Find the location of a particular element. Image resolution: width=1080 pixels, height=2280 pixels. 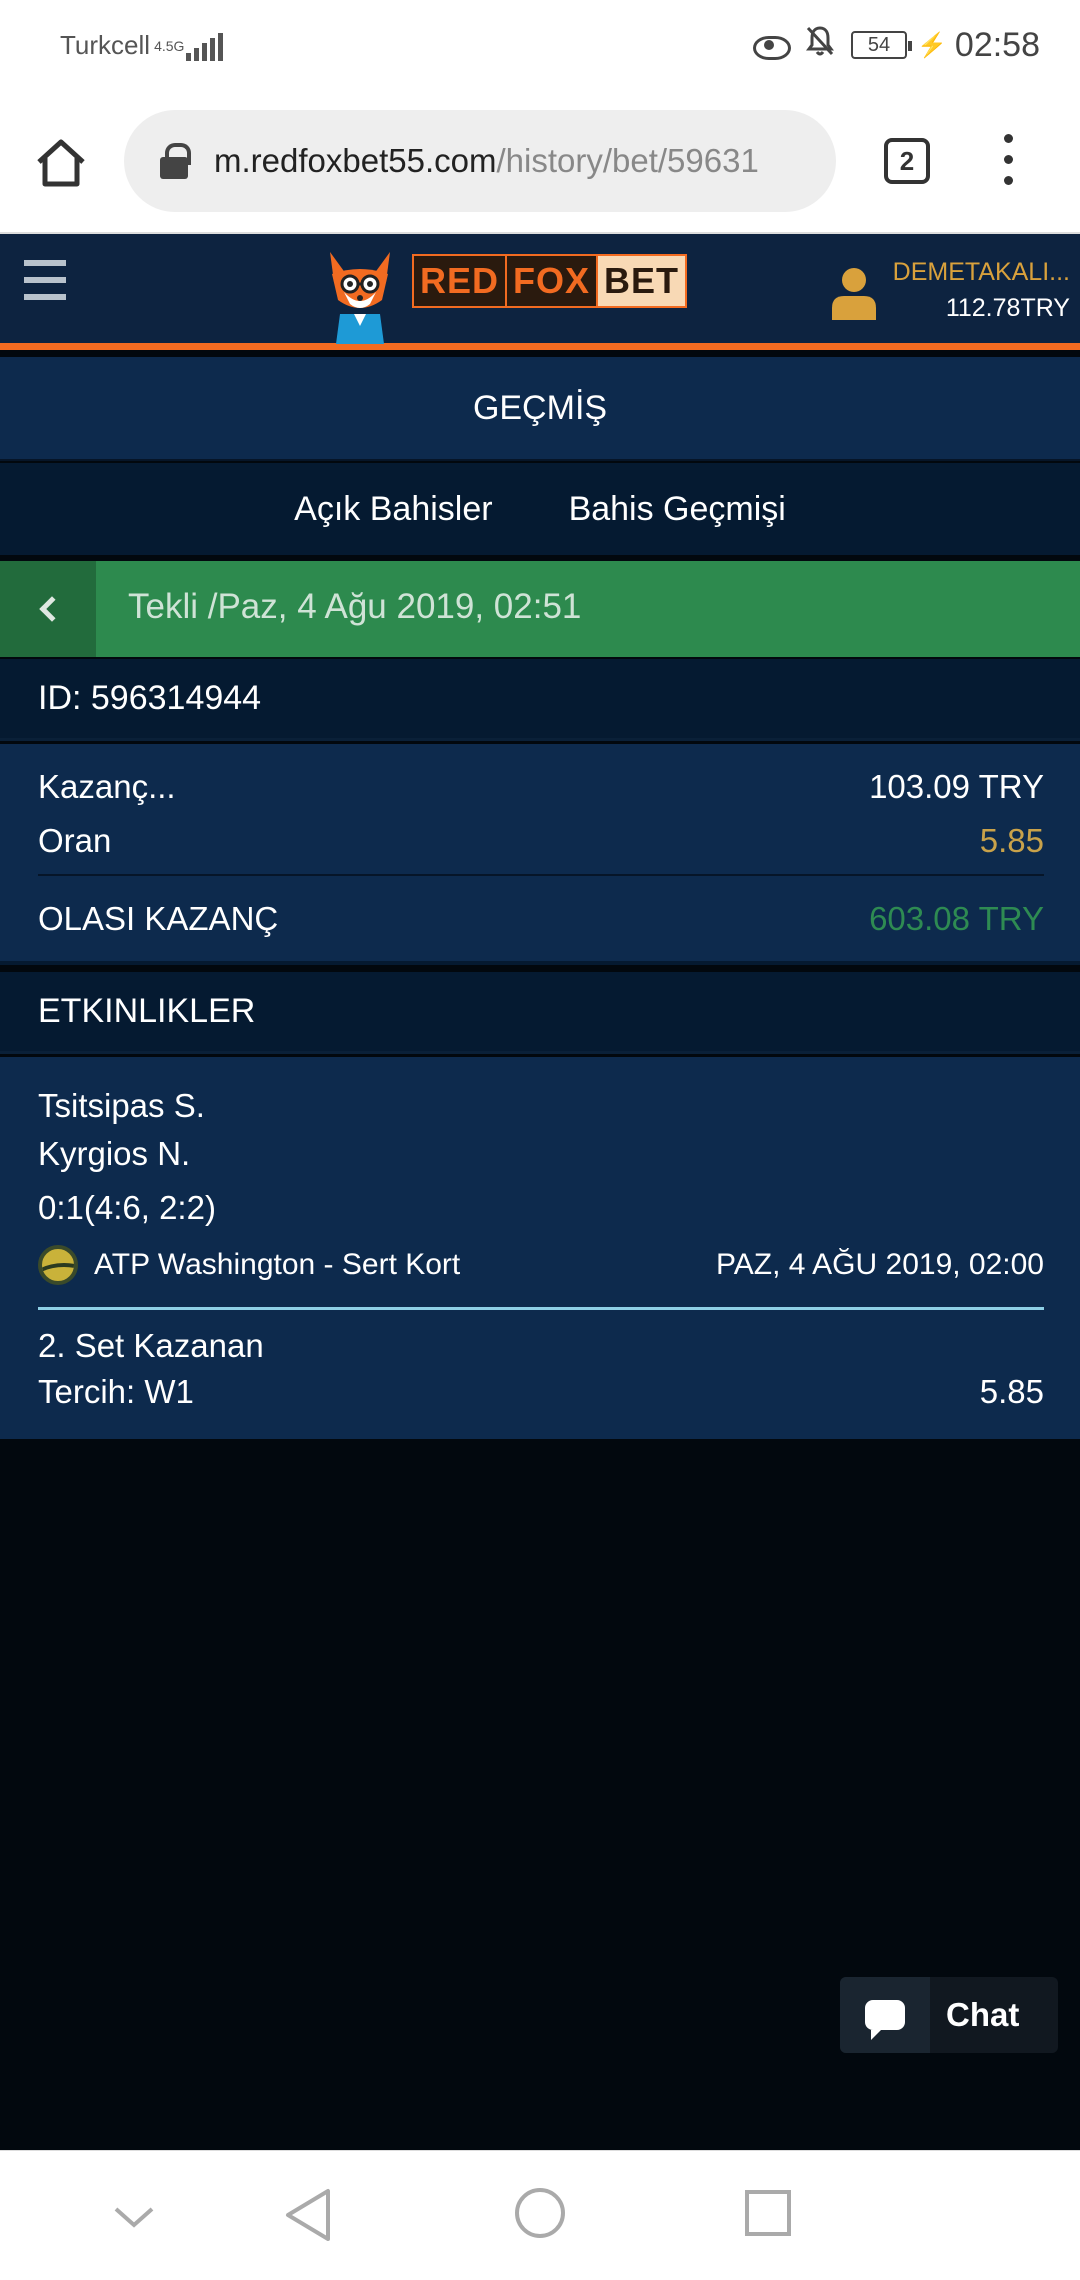

status-icons: 54 ⚡ 02:58 is located at coordinates (896, 45).